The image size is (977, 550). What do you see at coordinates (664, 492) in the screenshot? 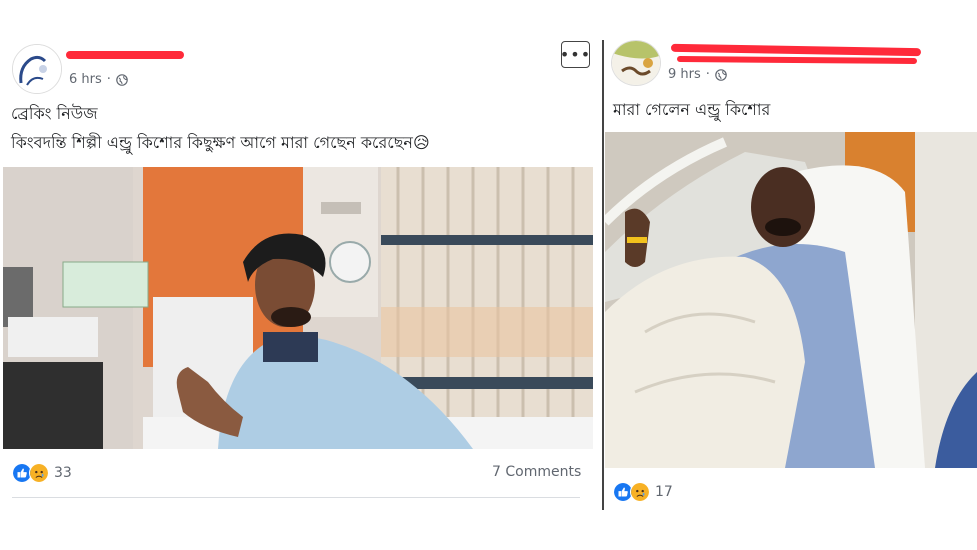
I see `reaction-count: 17` at bounding box center [664, 492].